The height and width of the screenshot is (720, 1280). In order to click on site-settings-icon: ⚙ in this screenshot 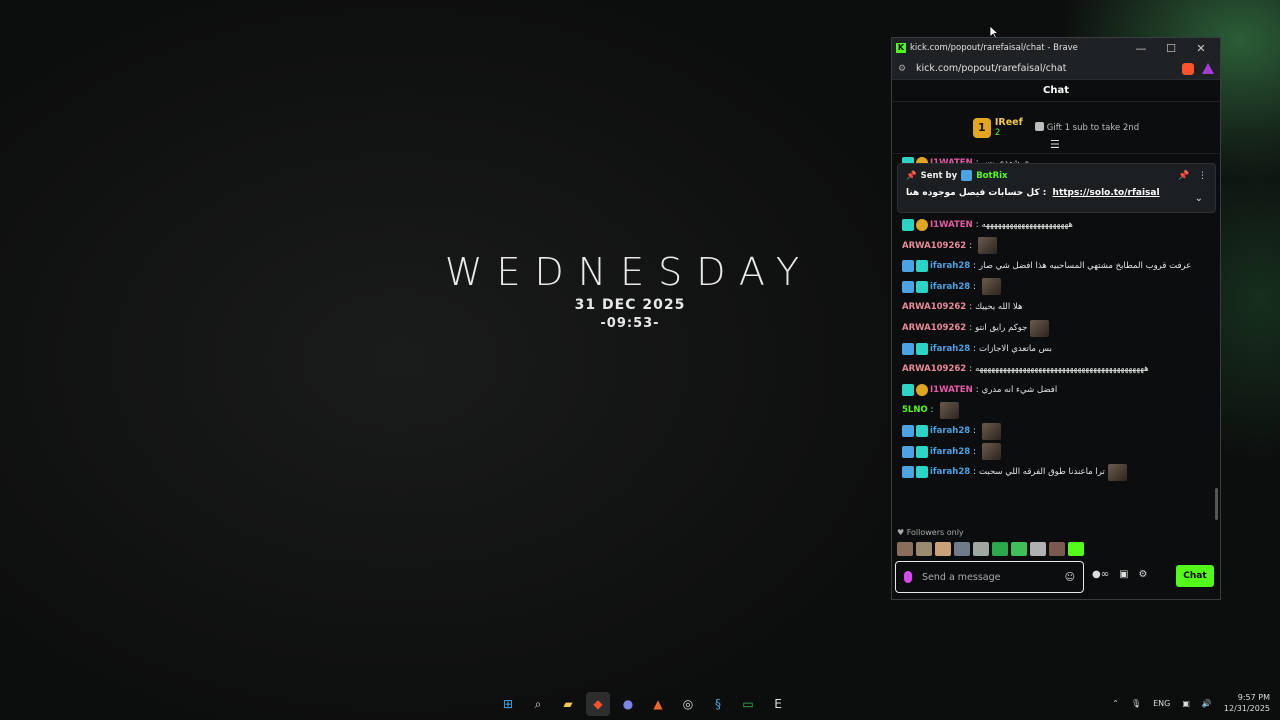, I will do `click(907, 69)`.